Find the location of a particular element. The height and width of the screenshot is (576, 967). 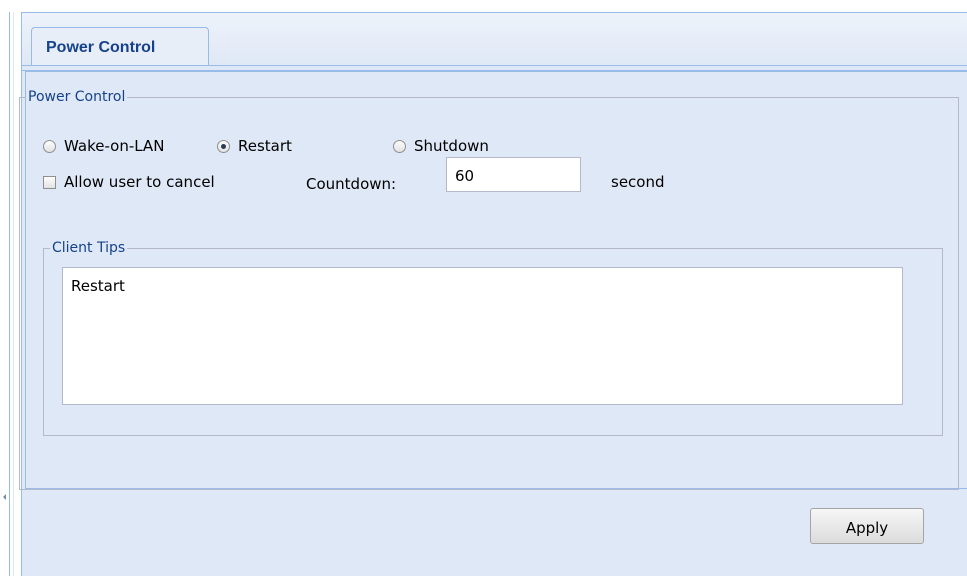

allow-cancel-checkbox is located at coordinates (49, 182).